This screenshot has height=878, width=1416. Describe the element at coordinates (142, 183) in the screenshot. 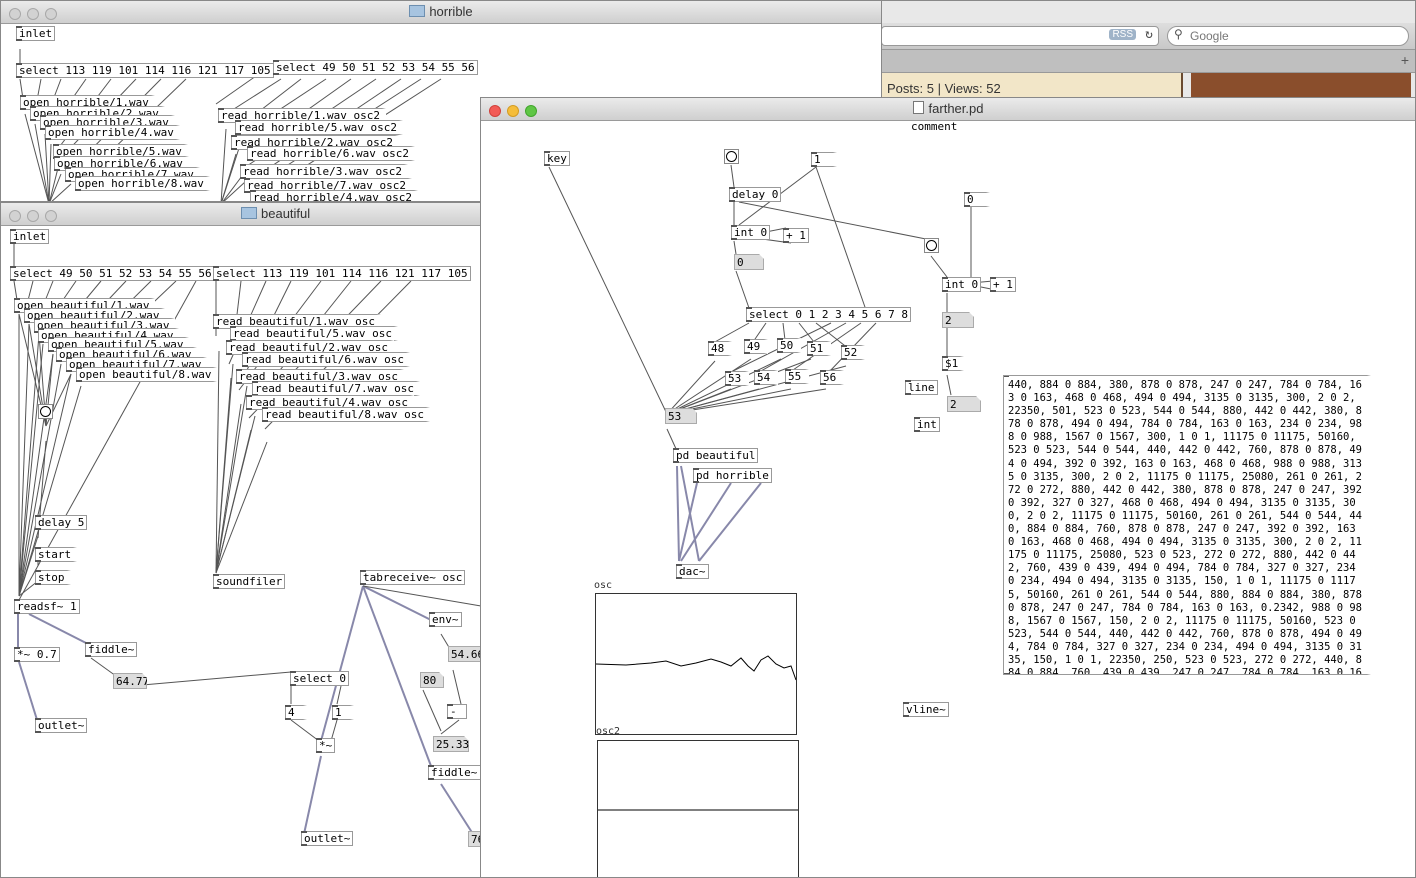

I see `open-horrible-8: open horrible/8.wav` at that location.